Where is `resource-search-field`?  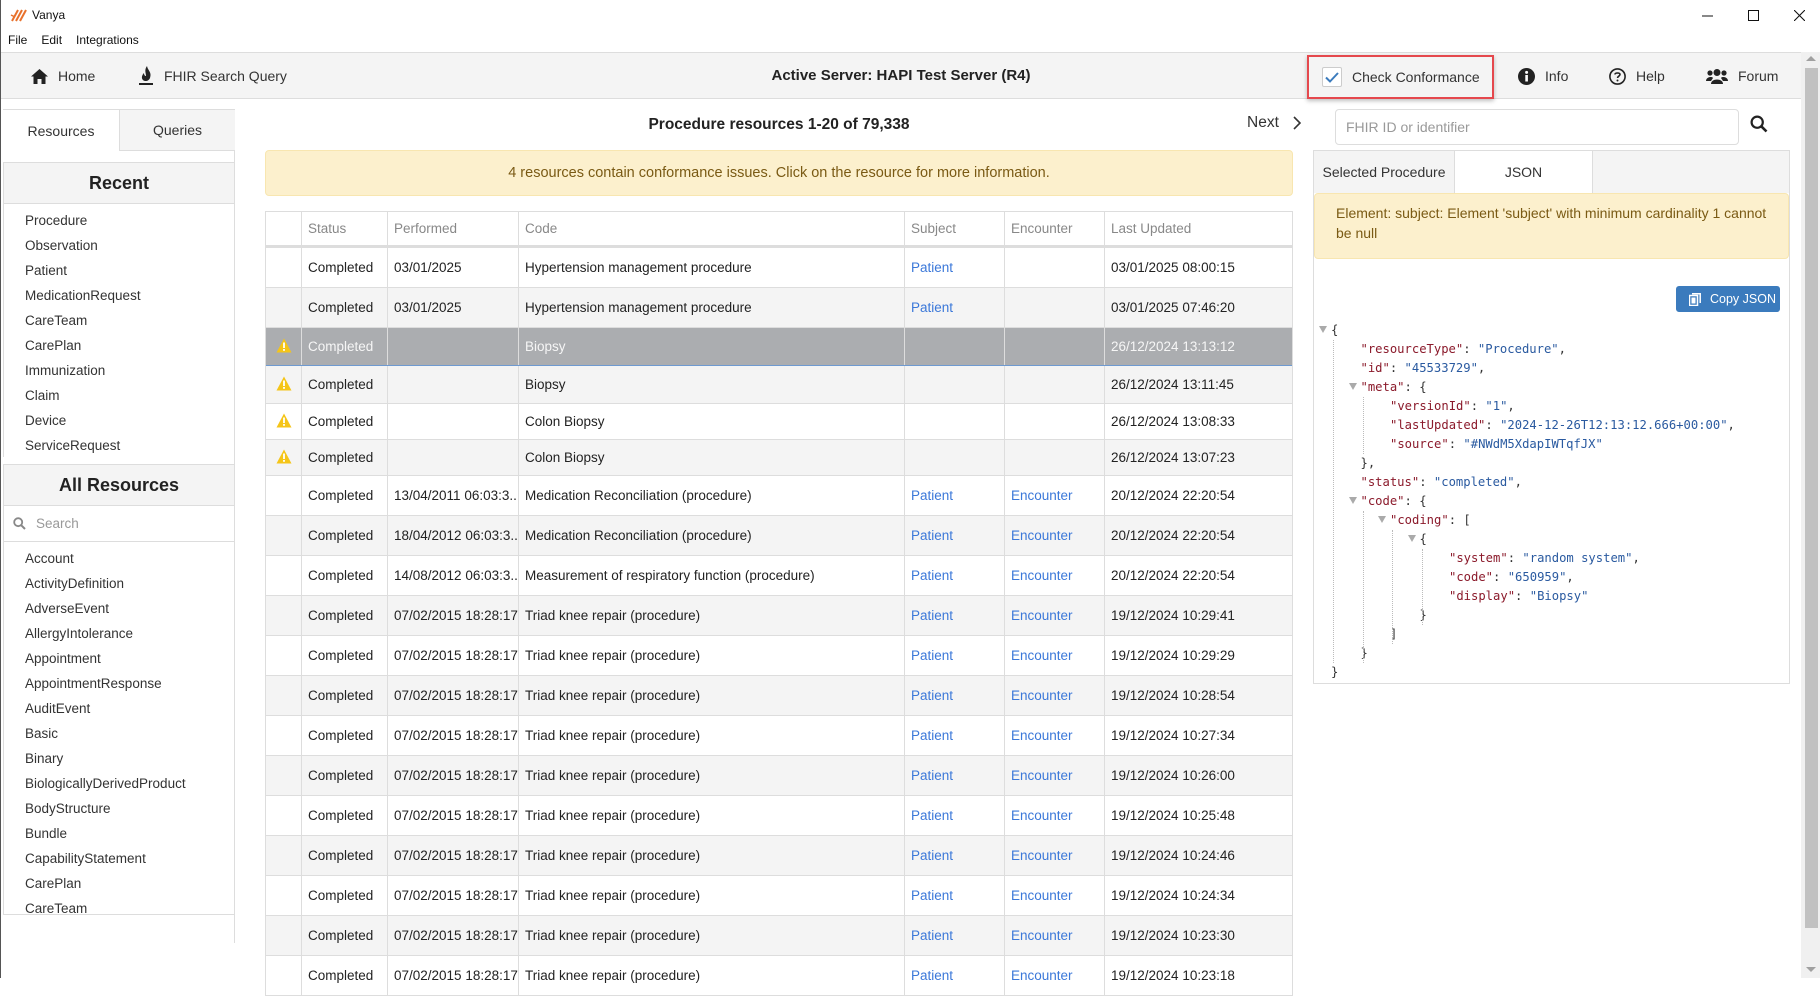
resource-search-field is located at coordinates (119, 524).